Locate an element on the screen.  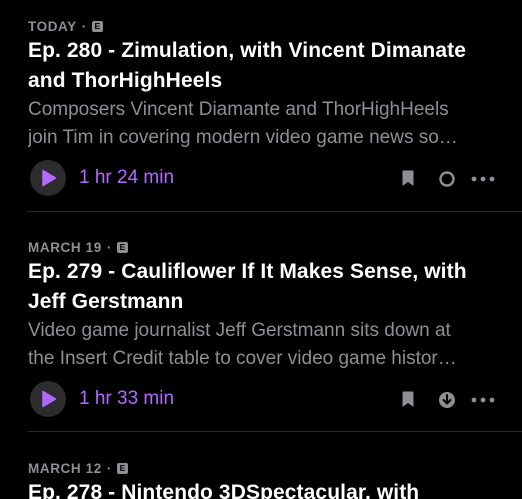
episode-meta: TODAY · E is located at coordinates (65, 26).